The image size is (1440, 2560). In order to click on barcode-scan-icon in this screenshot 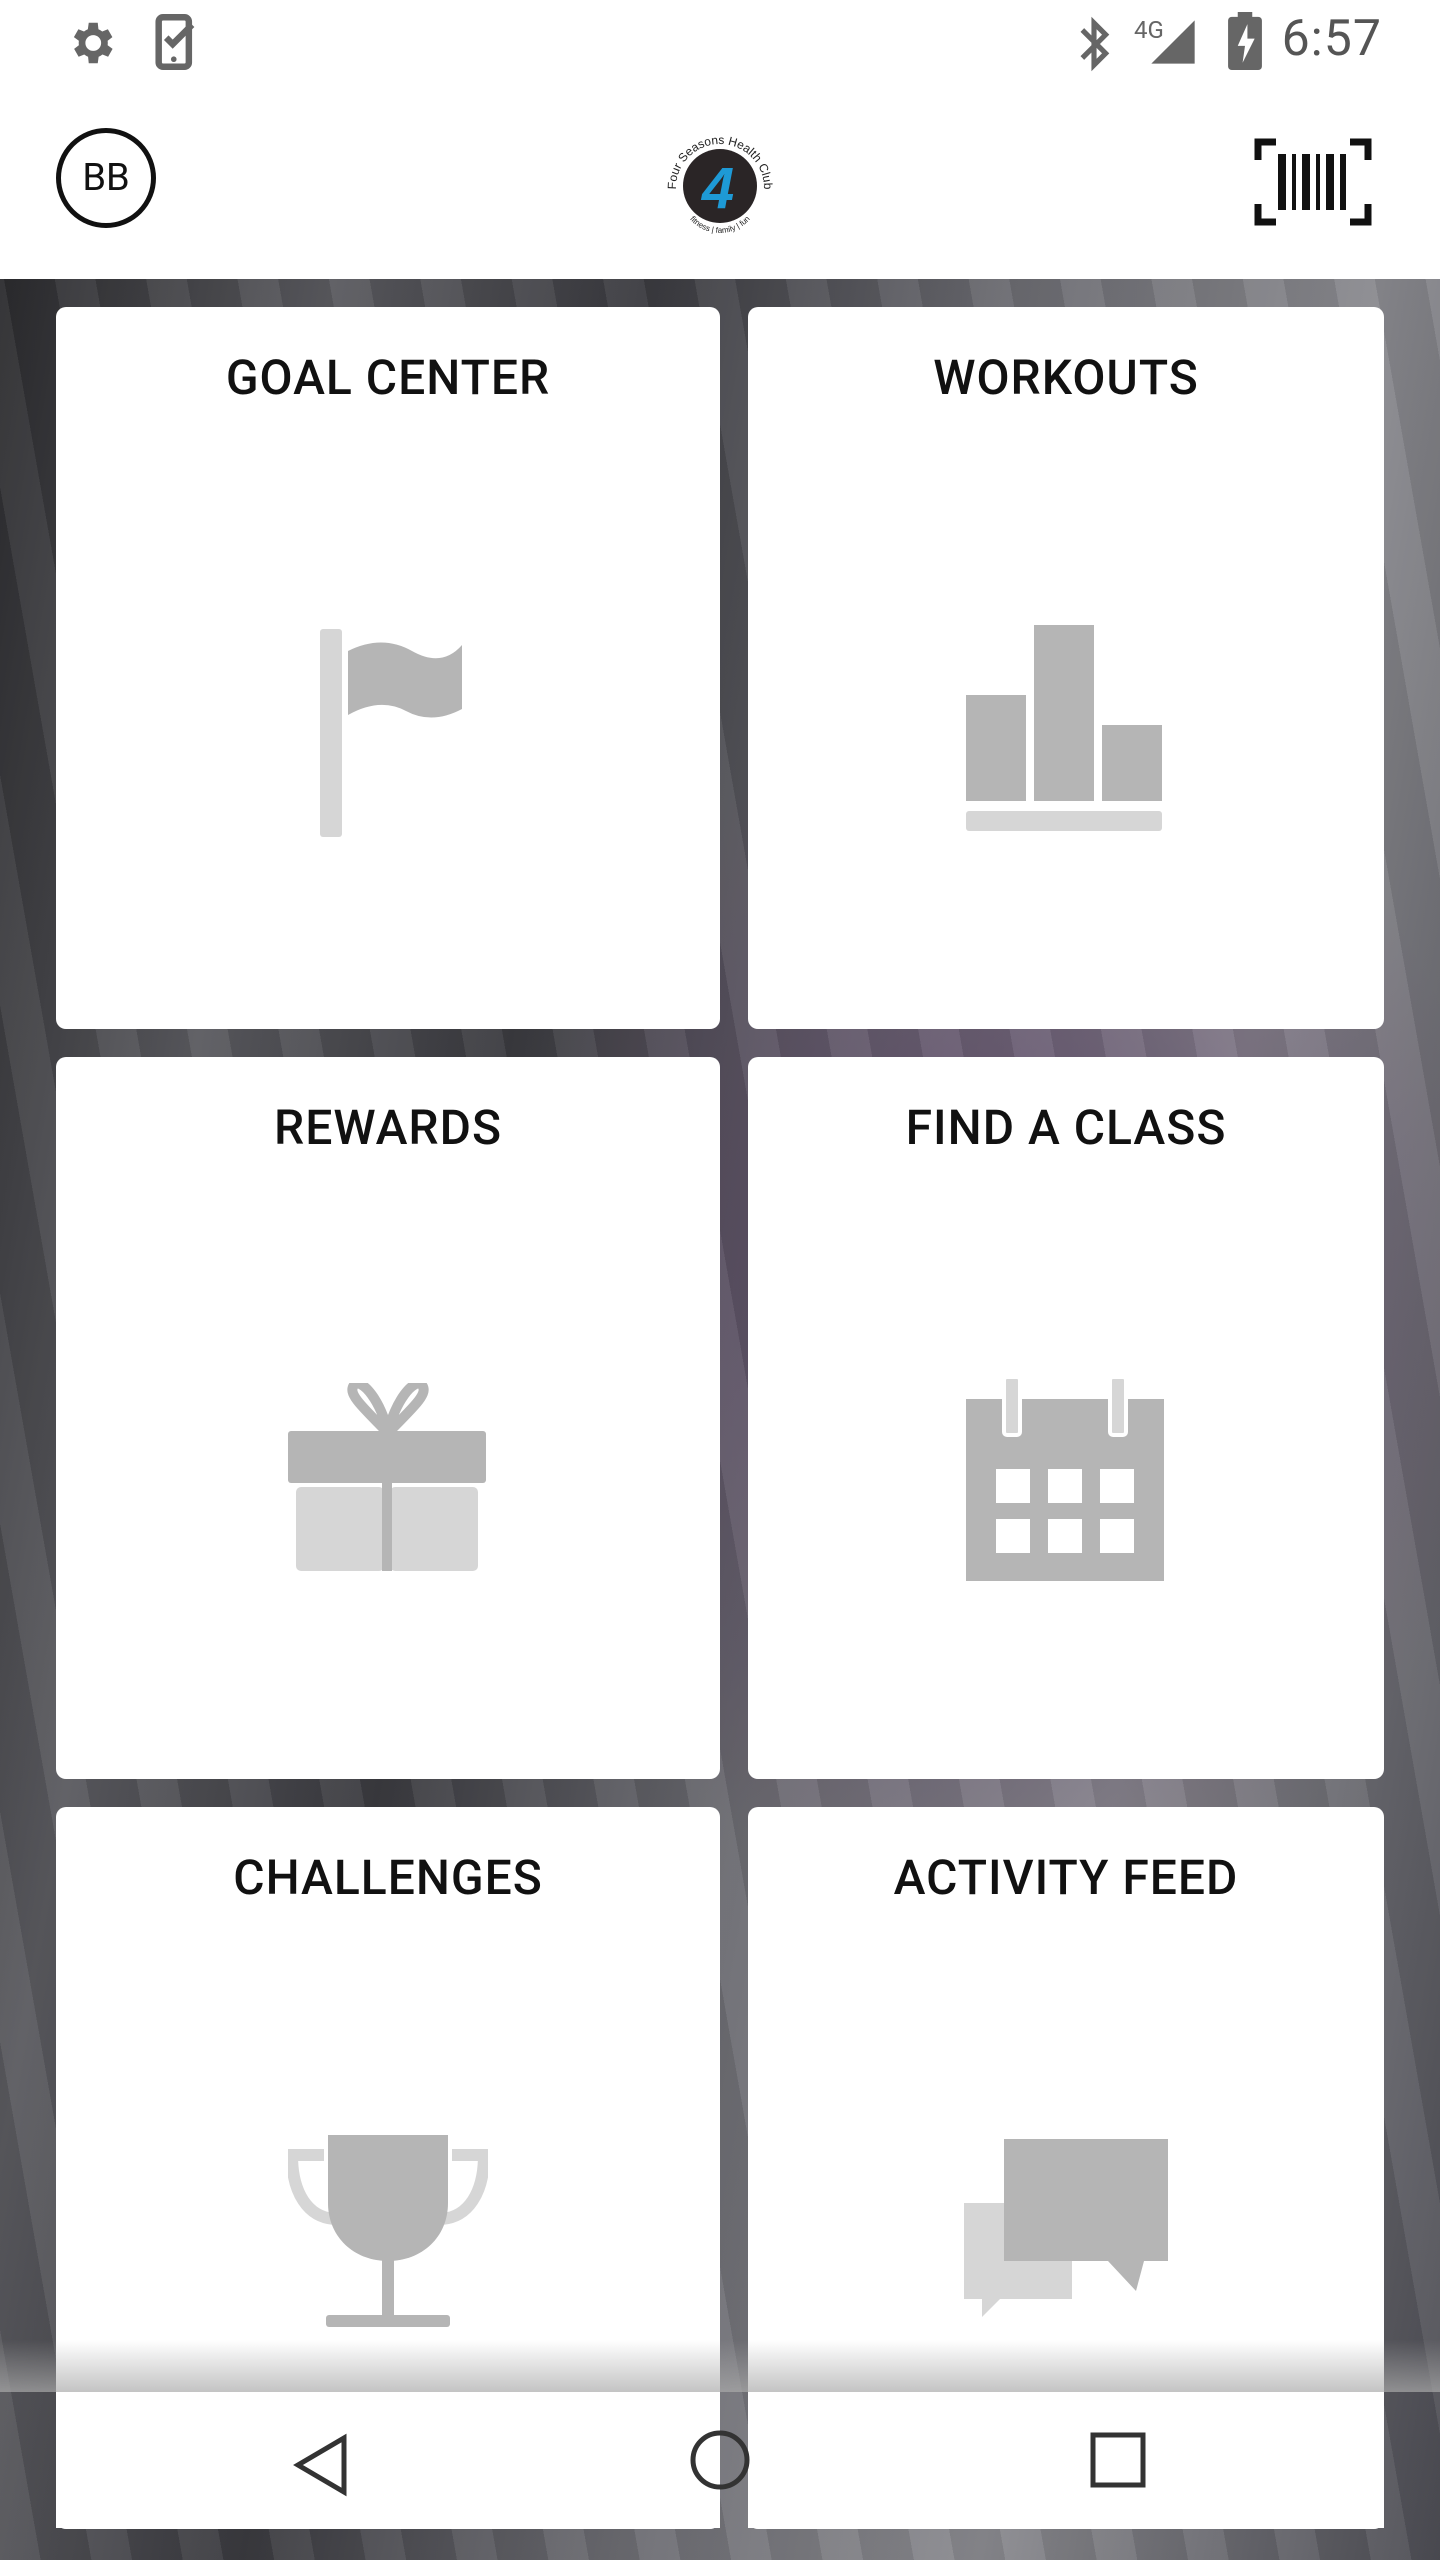, I will do `click(1313, 182)`.